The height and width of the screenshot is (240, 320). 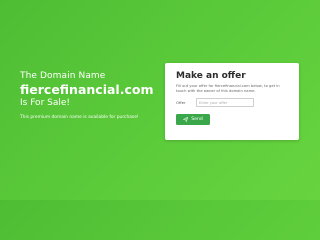 I want to click on offer-row: Offer, so click(x=232, y=102).